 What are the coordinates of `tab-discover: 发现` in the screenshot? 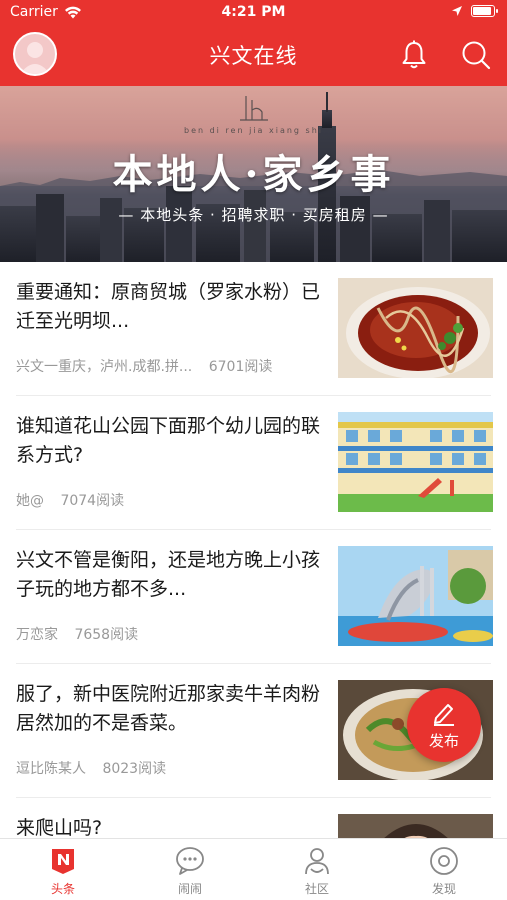 It's located at (444, 871).